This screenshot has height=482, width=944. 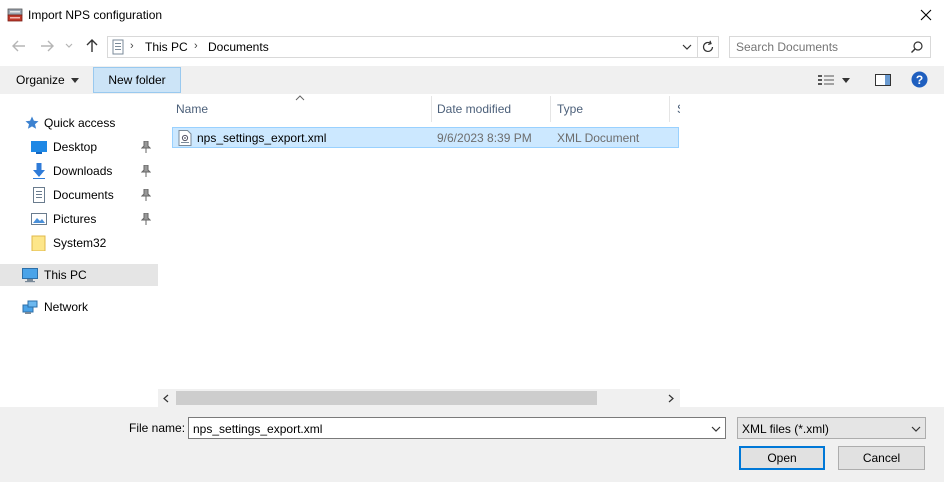 What do you see at coordinates (30, 275) in the screenshot?
I see `computer-icon` at bounding box center [30, 275].